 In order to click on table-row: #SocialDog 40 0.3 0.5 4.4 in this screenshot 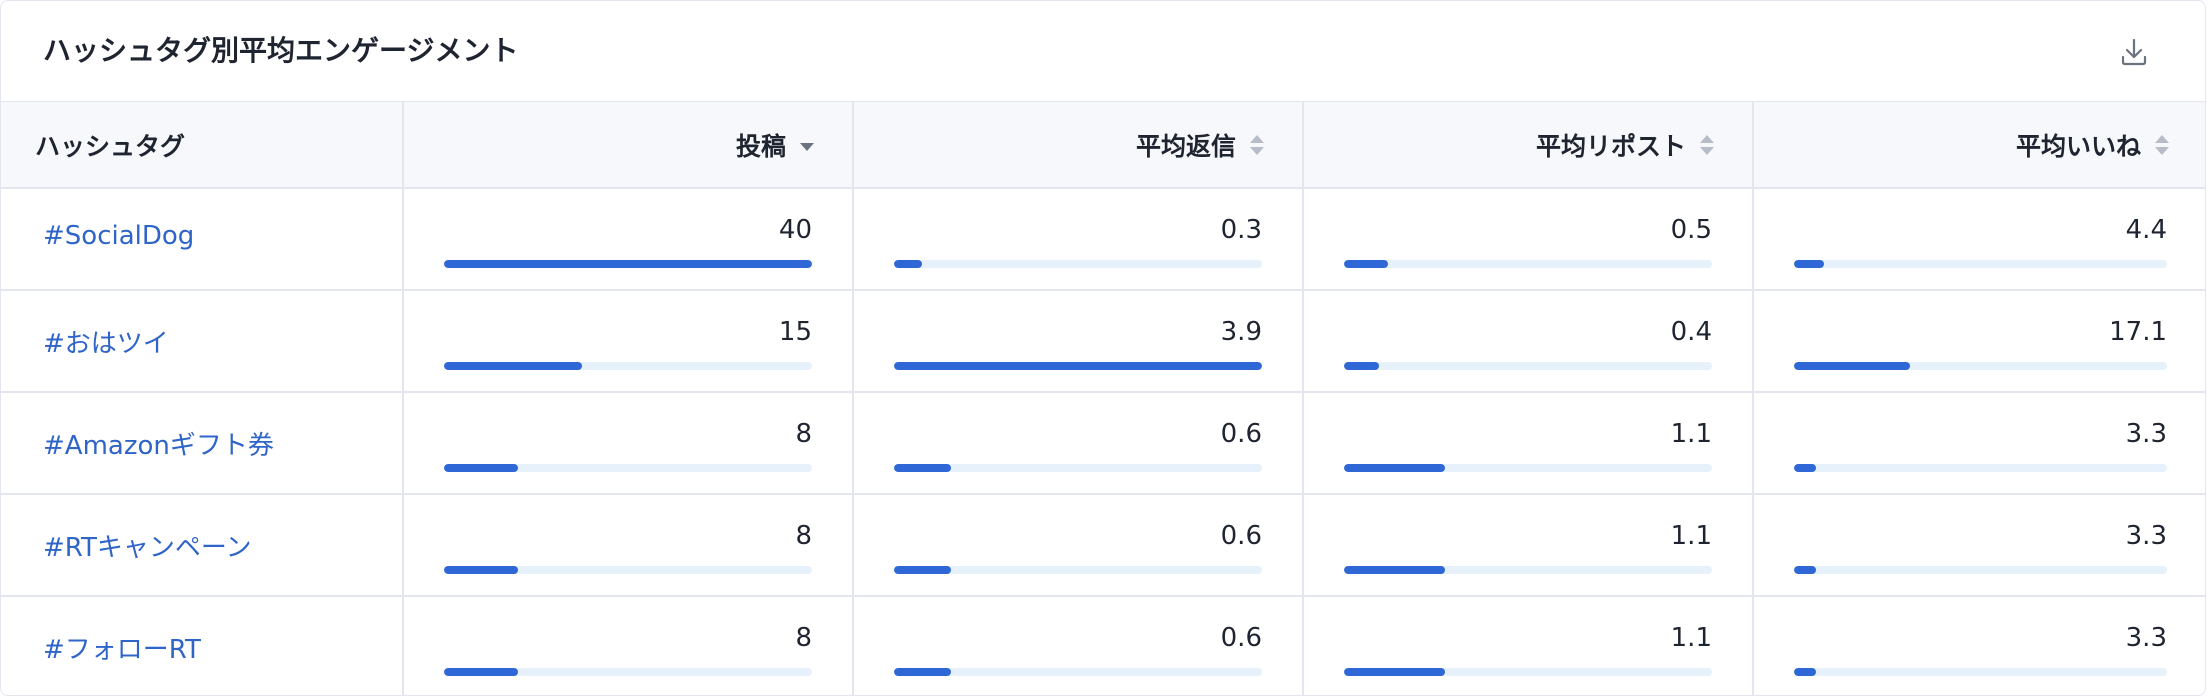, I will do `click(1103, 239)`.